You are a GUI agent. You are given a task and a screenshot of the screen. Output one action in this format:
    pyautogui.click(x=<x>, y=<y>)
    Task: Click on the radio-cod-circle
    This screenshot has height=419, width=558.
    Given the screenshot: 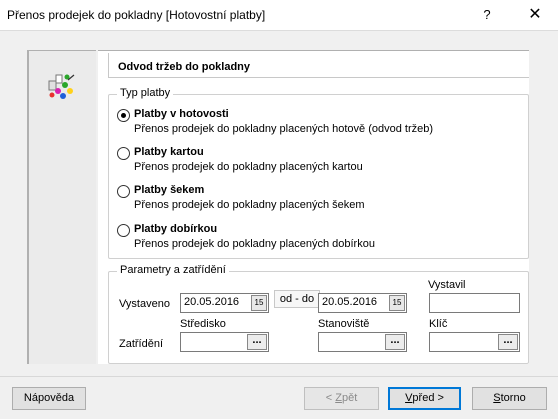 What is the action you would take?
    pyautogui.click(x=123, y=230)
    